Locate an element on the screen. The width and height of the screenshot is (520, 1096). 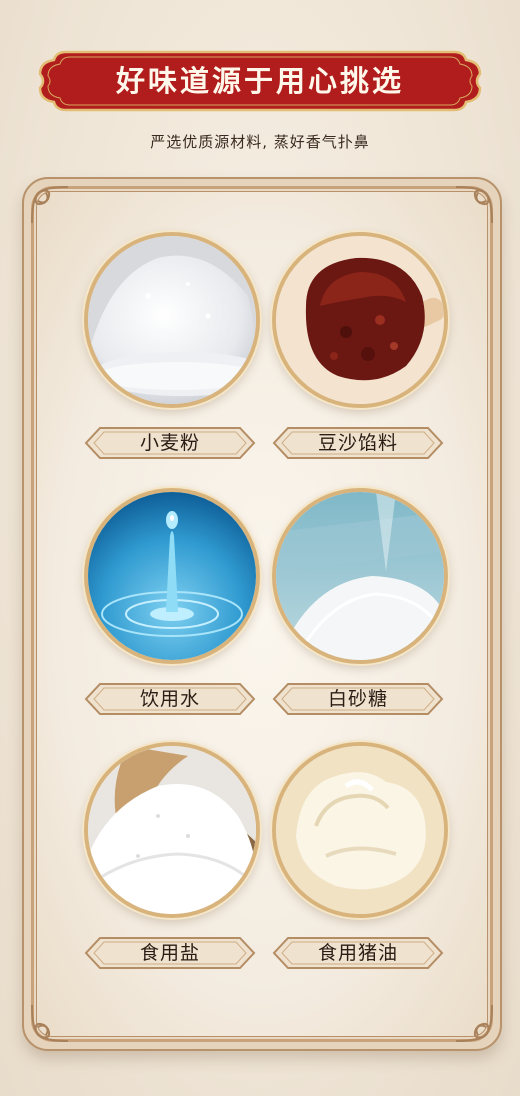
ingredient-card: 食用盐 is located at coordinates (172, 862).